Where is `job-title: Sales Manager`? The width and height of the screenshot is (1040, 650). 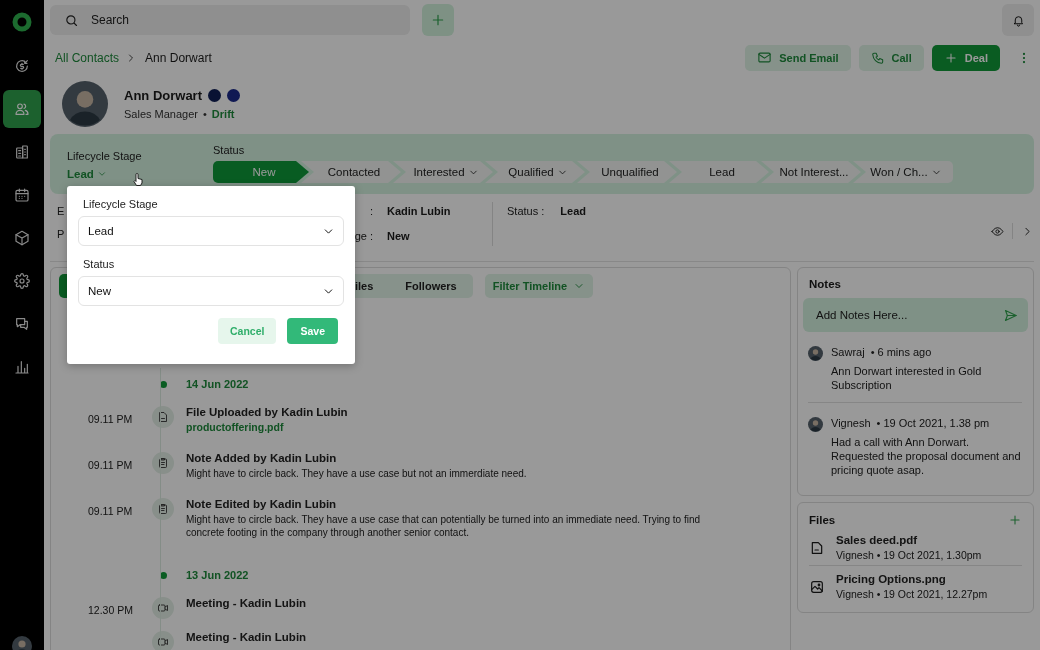
job-title: Sales Manager is located at coordinates (161, 114).